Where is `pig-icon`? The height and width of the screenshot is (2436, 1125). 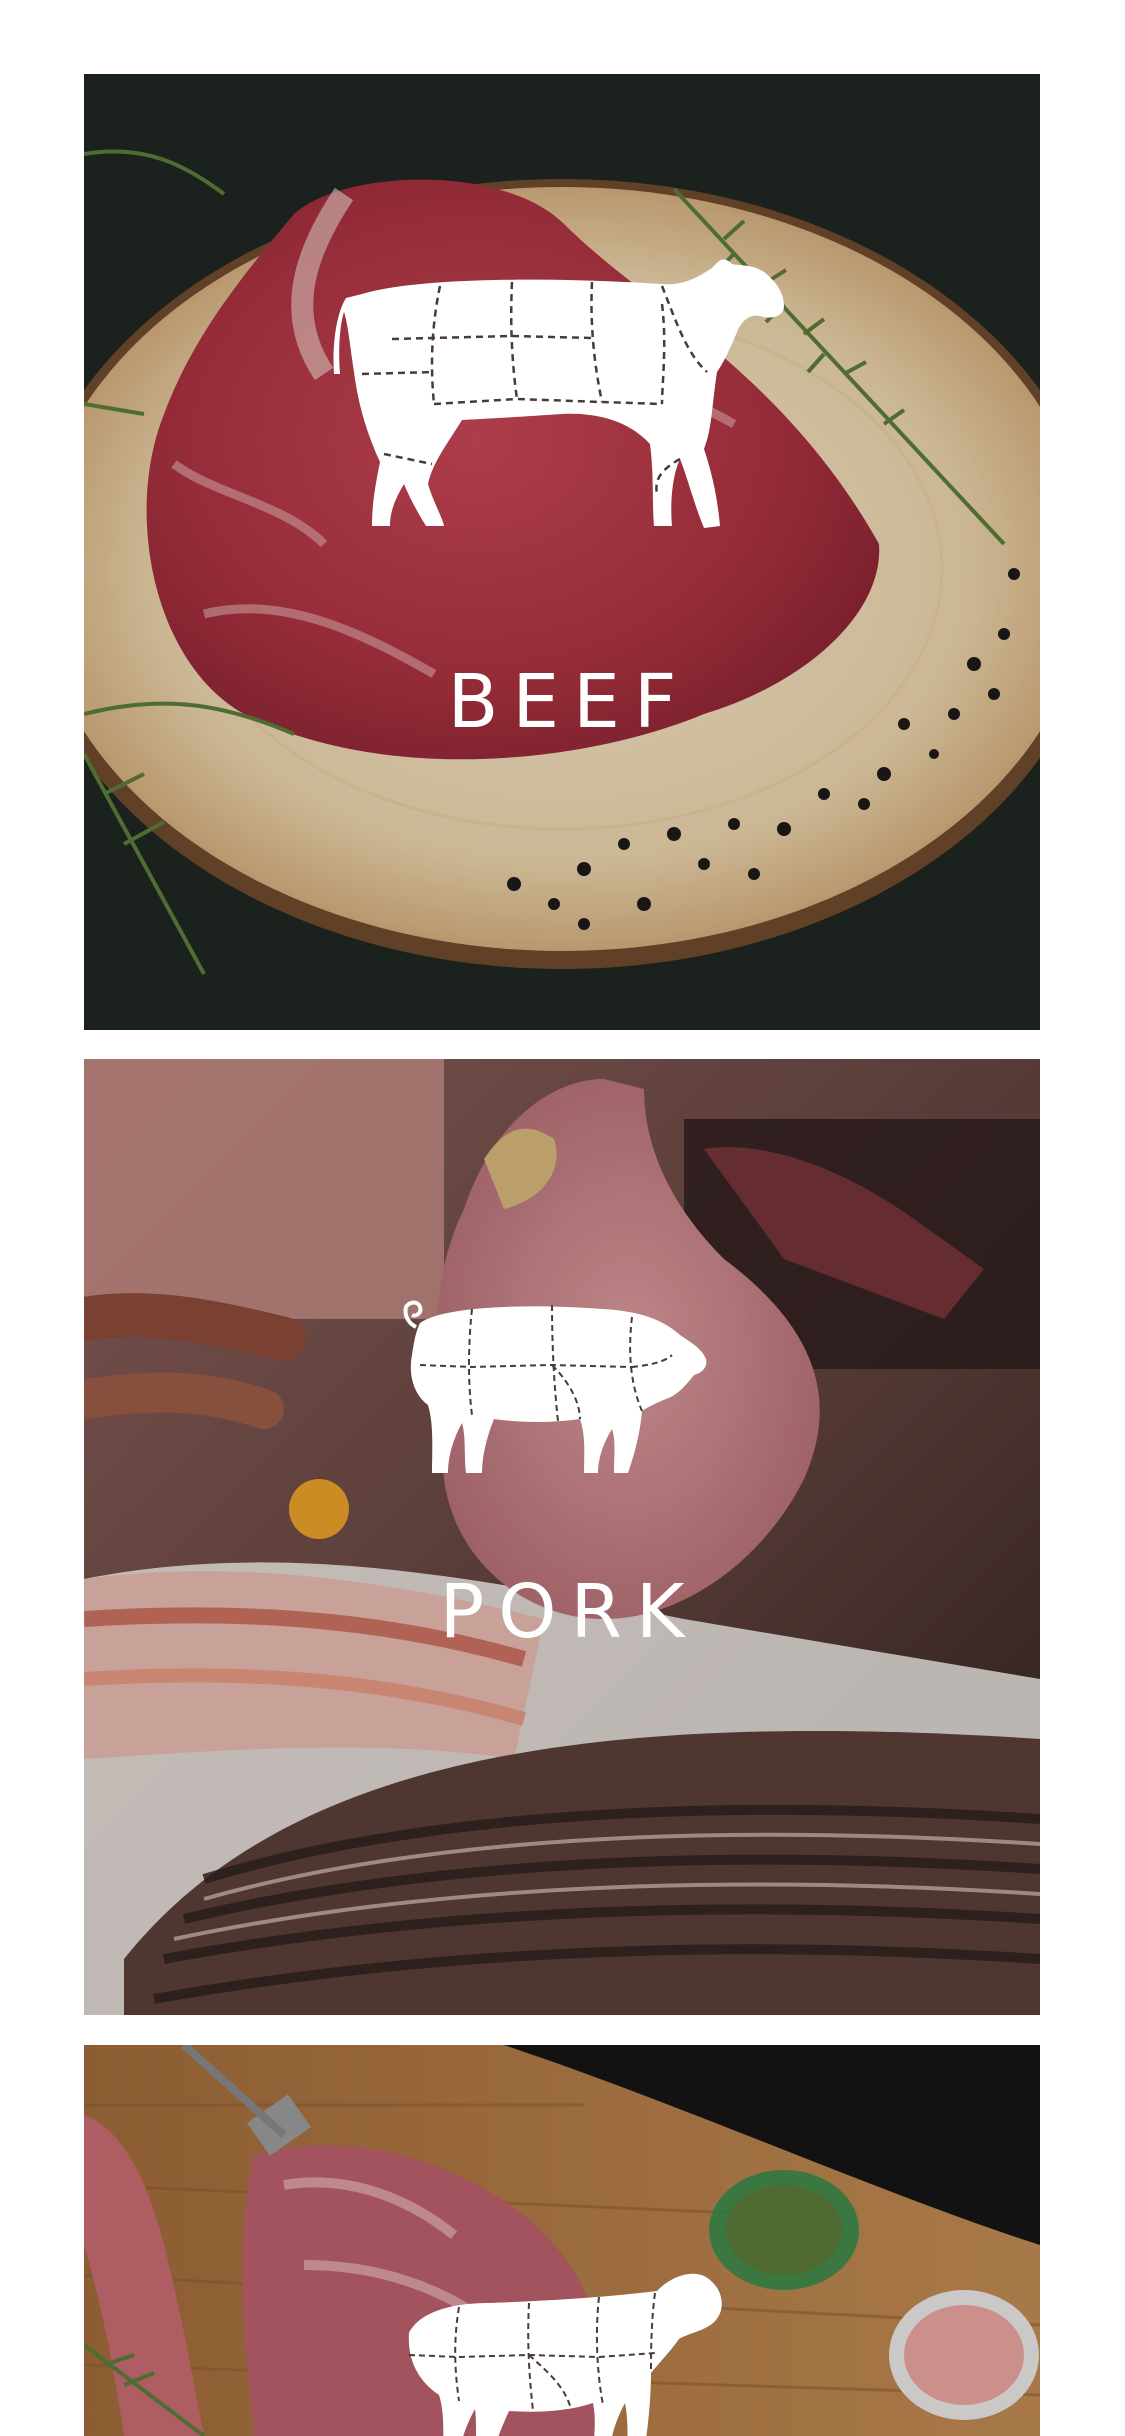
pig-icon is located at coordinates (555, 1386).